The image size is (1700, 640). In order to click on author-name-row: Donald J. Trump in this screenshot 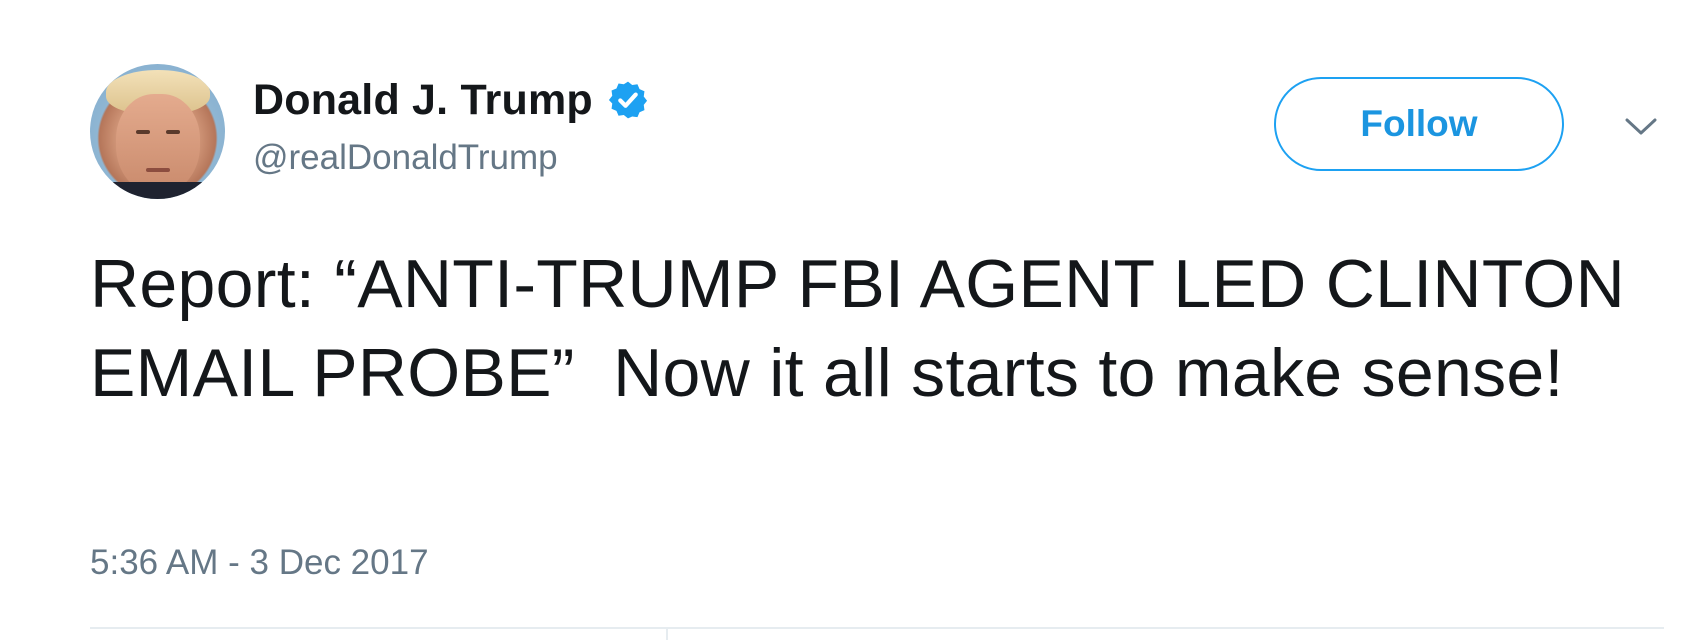, I will do `click(451, 100)`.